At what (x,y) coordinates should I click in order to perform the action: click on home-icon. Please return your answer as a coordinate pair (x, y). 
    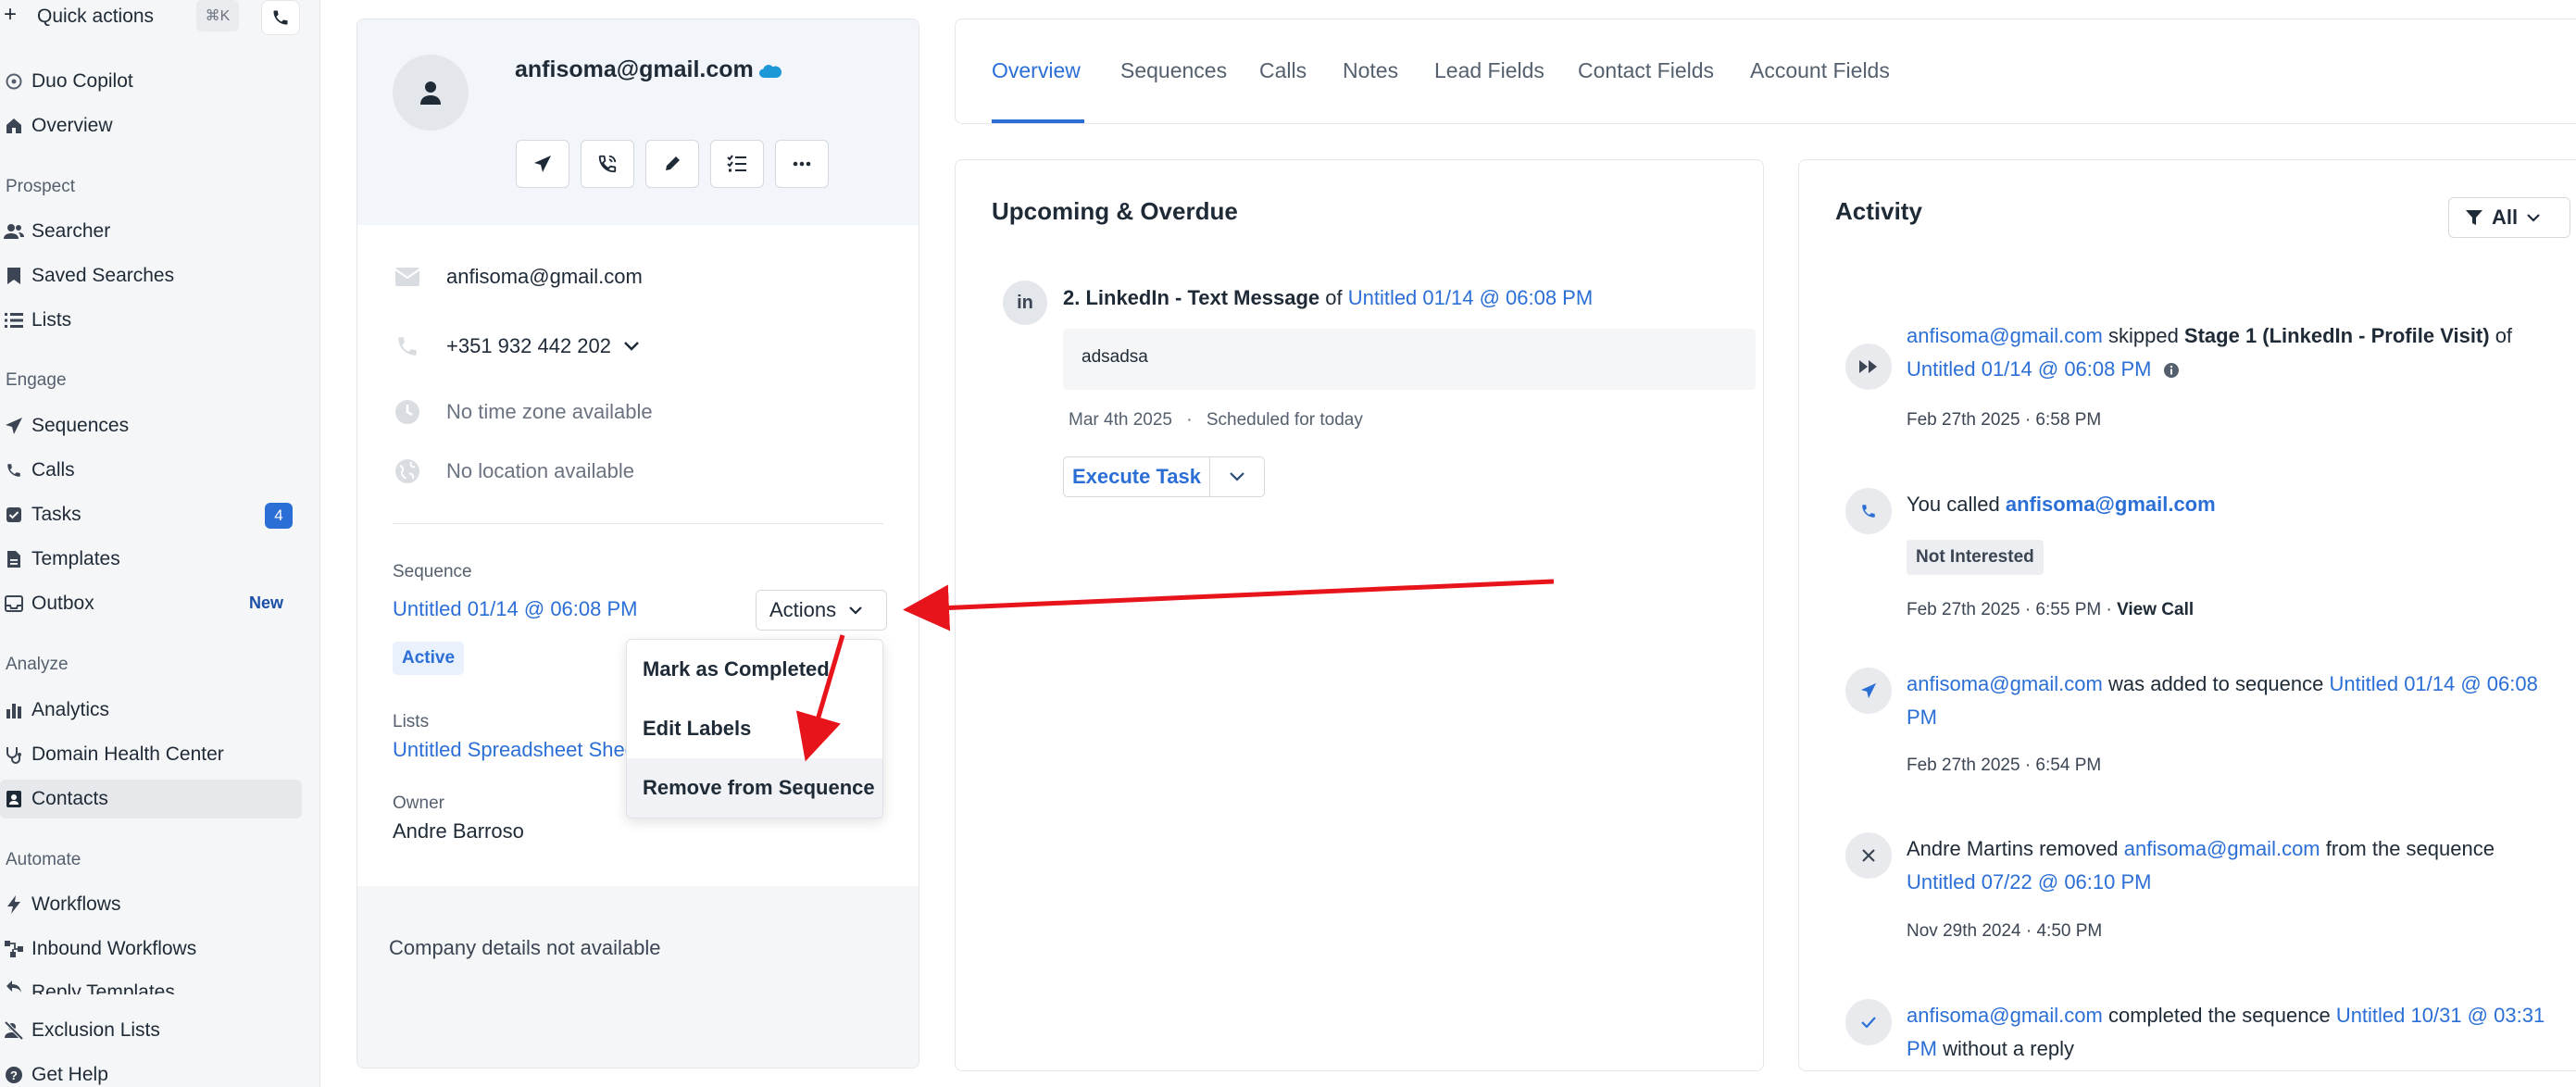
    Looking at the image, I should click on (16, 126).